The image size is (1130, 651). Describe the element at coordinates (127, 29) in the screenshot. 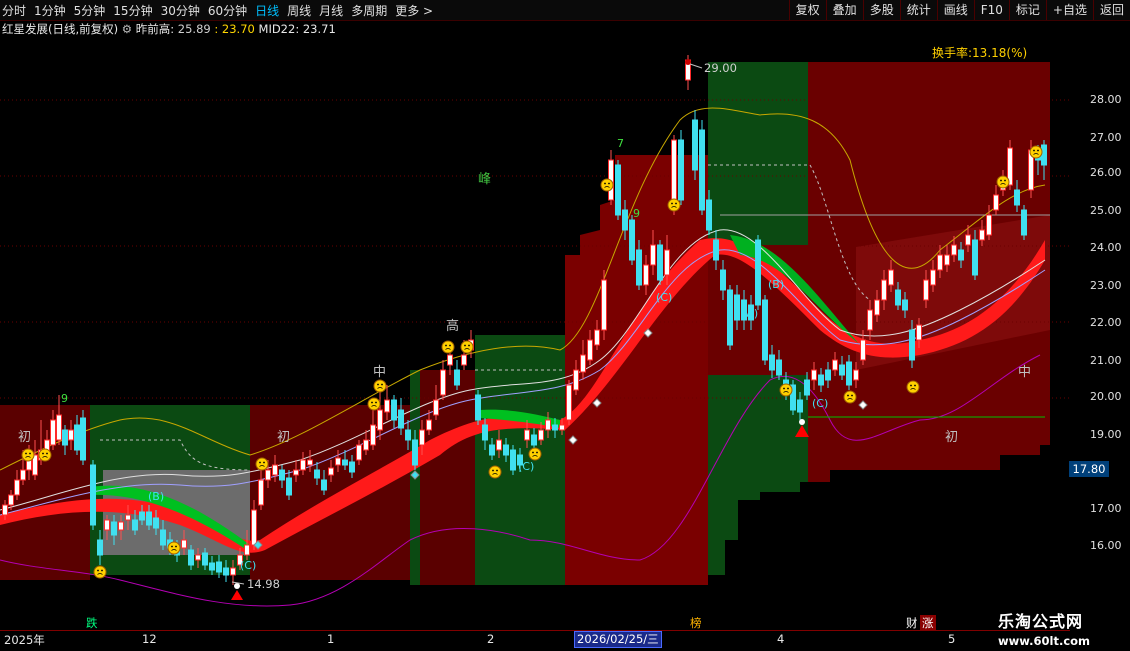

I see `settings-gear-icon: ⚙` at that location.